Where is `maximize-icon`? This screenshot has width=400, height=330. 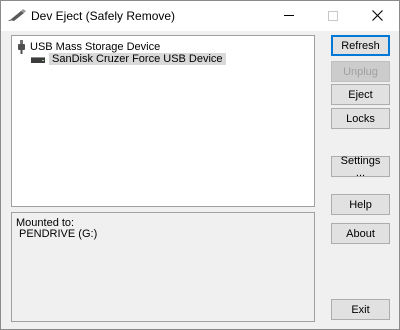 maximize-icon is located at coordinates (333, 15).